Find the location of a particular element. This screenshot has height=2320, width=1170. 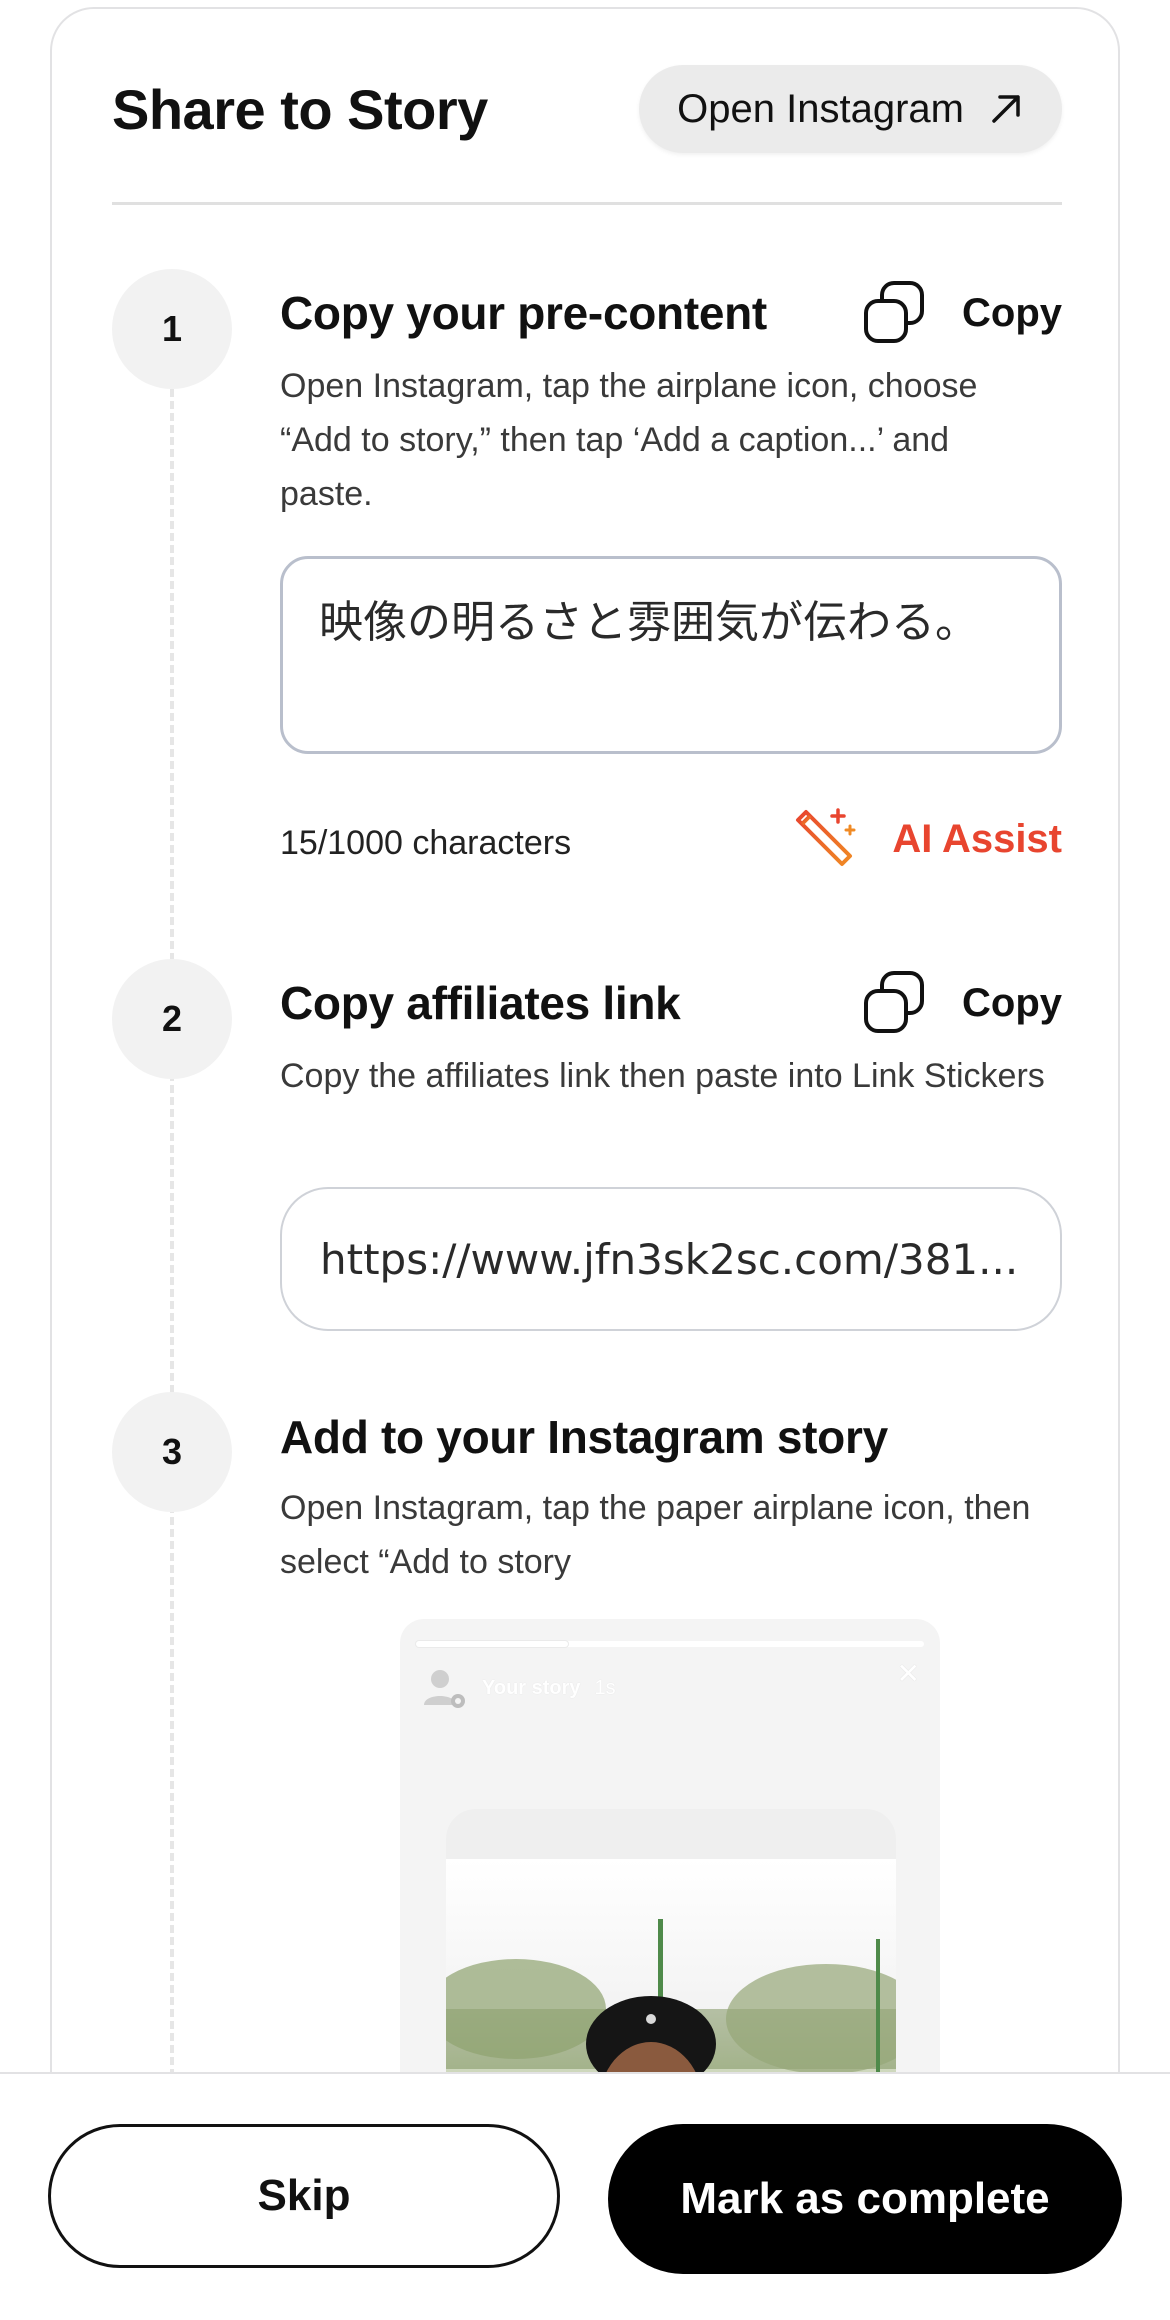

step-2-title: Copy affiliates link is located at coordinates (480, 1003).